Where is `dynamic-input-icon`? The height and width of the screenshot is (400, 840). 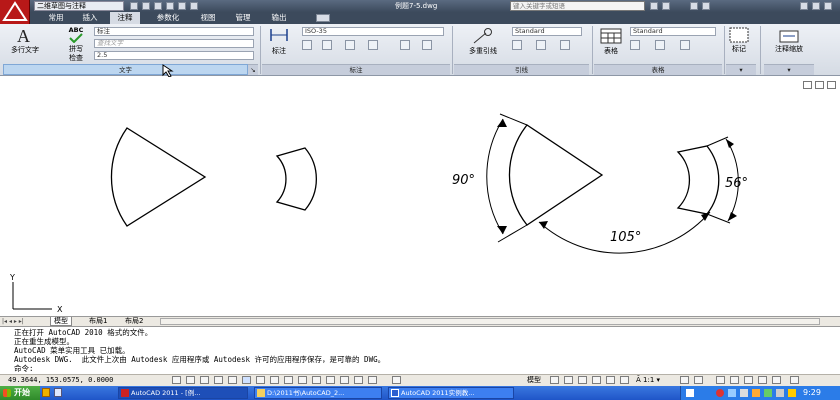 dynamic-input-icon is located at coordinates (288, 380).